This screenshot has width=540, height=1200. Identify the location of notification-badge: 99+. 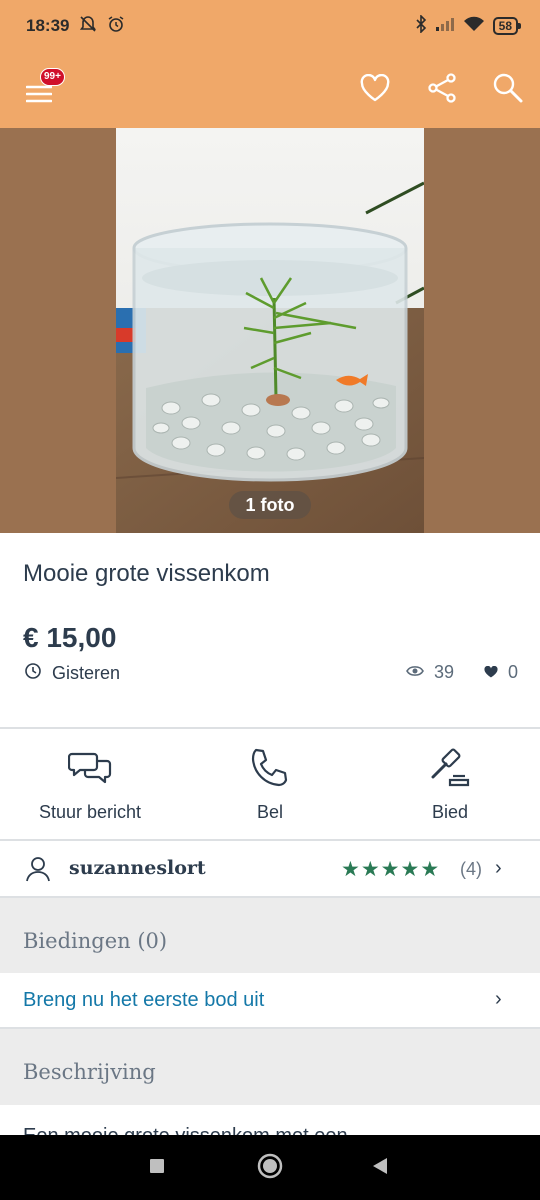
(52, 77).